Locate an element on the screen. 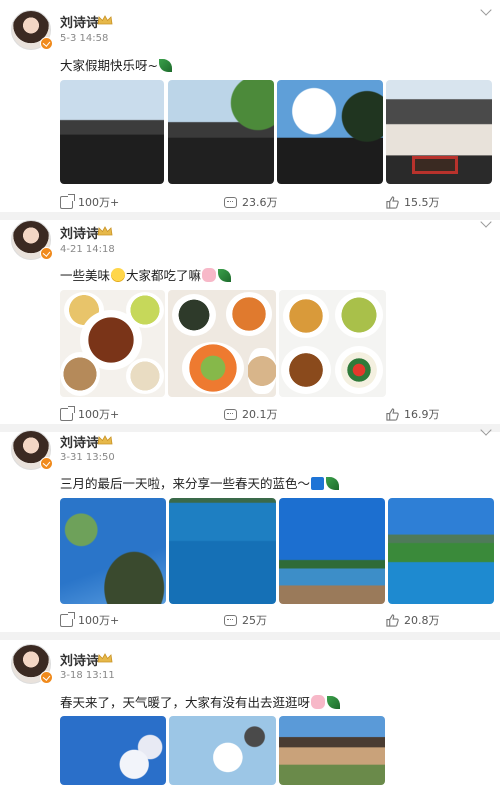 The width and height of the screenshot is (500, 785). post-text-content: 三月的最后一天啦，来分享一些春天的蓝色～ is located at coordinates (185, 483).